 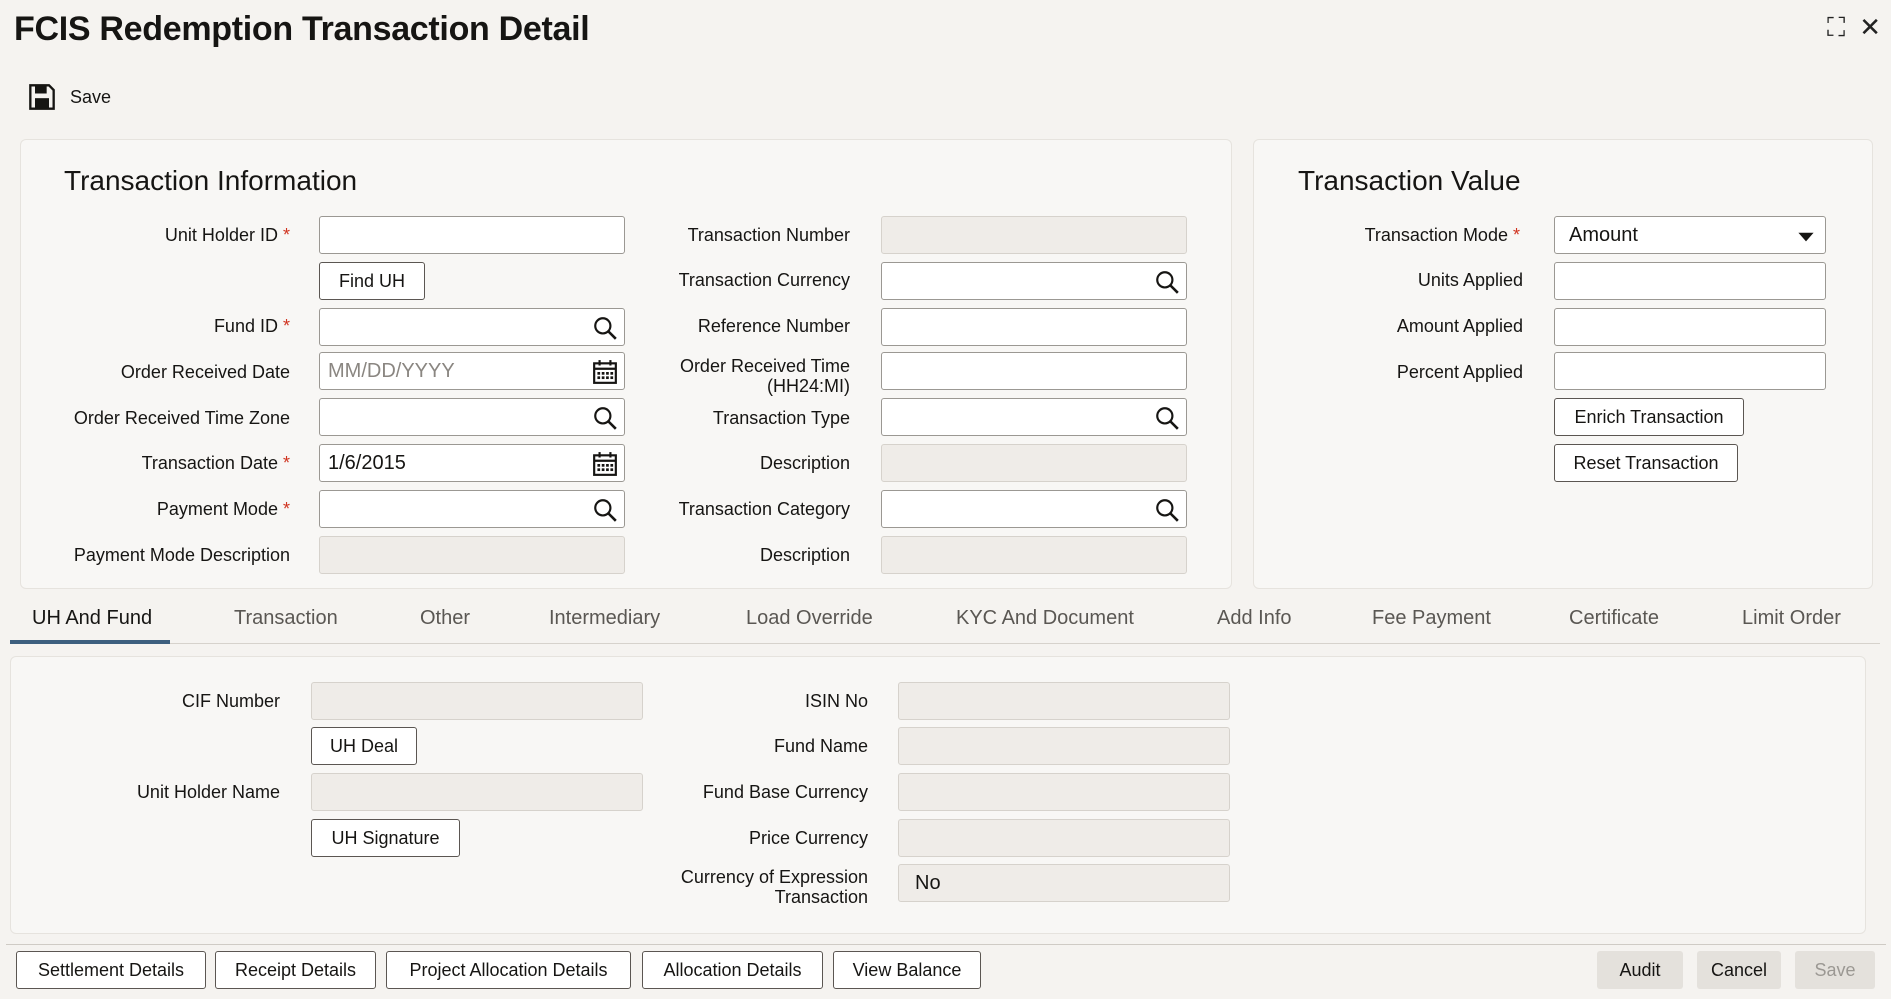 What do you see at coordinates (764, 376) in the screenshot?
I see `order-received-time-label: Order Received Time (HH24:MI)` at bounding box center [764, 376].